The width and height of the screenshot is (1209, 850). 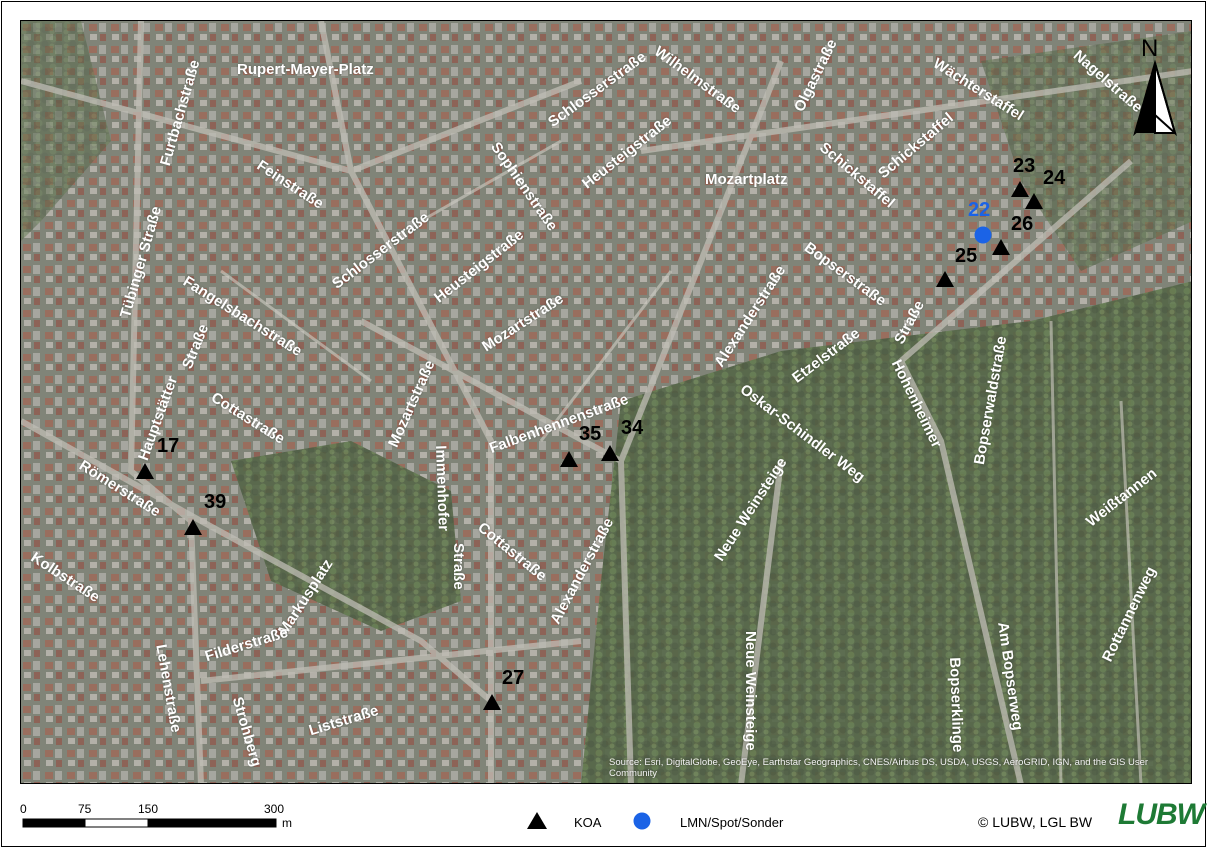 What do you see at coordinates (149, 823) in the screenshot?
I see `scale-bar` at bounding box center [149, 823].